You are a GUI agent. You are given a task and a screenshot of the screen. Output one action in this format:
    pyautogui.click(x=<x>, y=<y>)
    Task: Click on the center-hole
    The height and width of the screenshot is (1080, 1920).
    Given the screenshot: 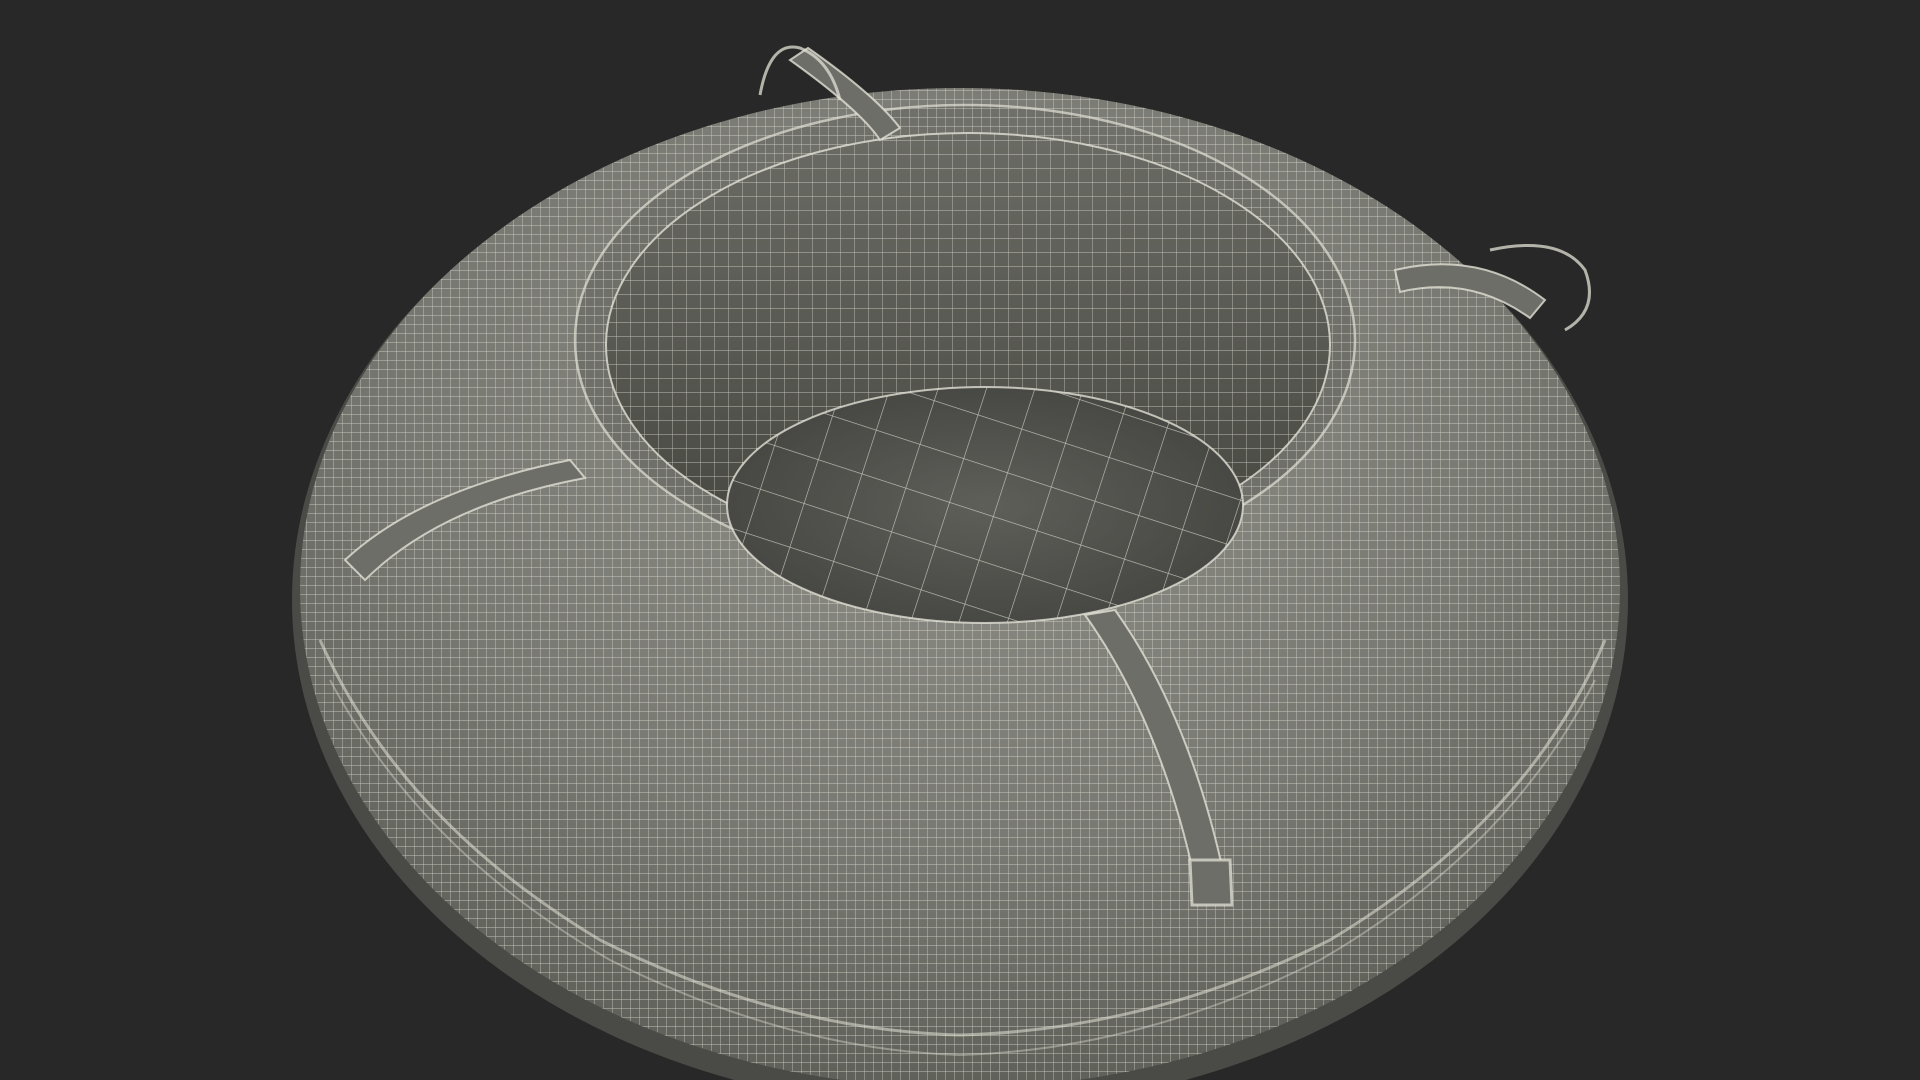 What is the action you would take?
    pyautogui.click(x=985, y=505)
    